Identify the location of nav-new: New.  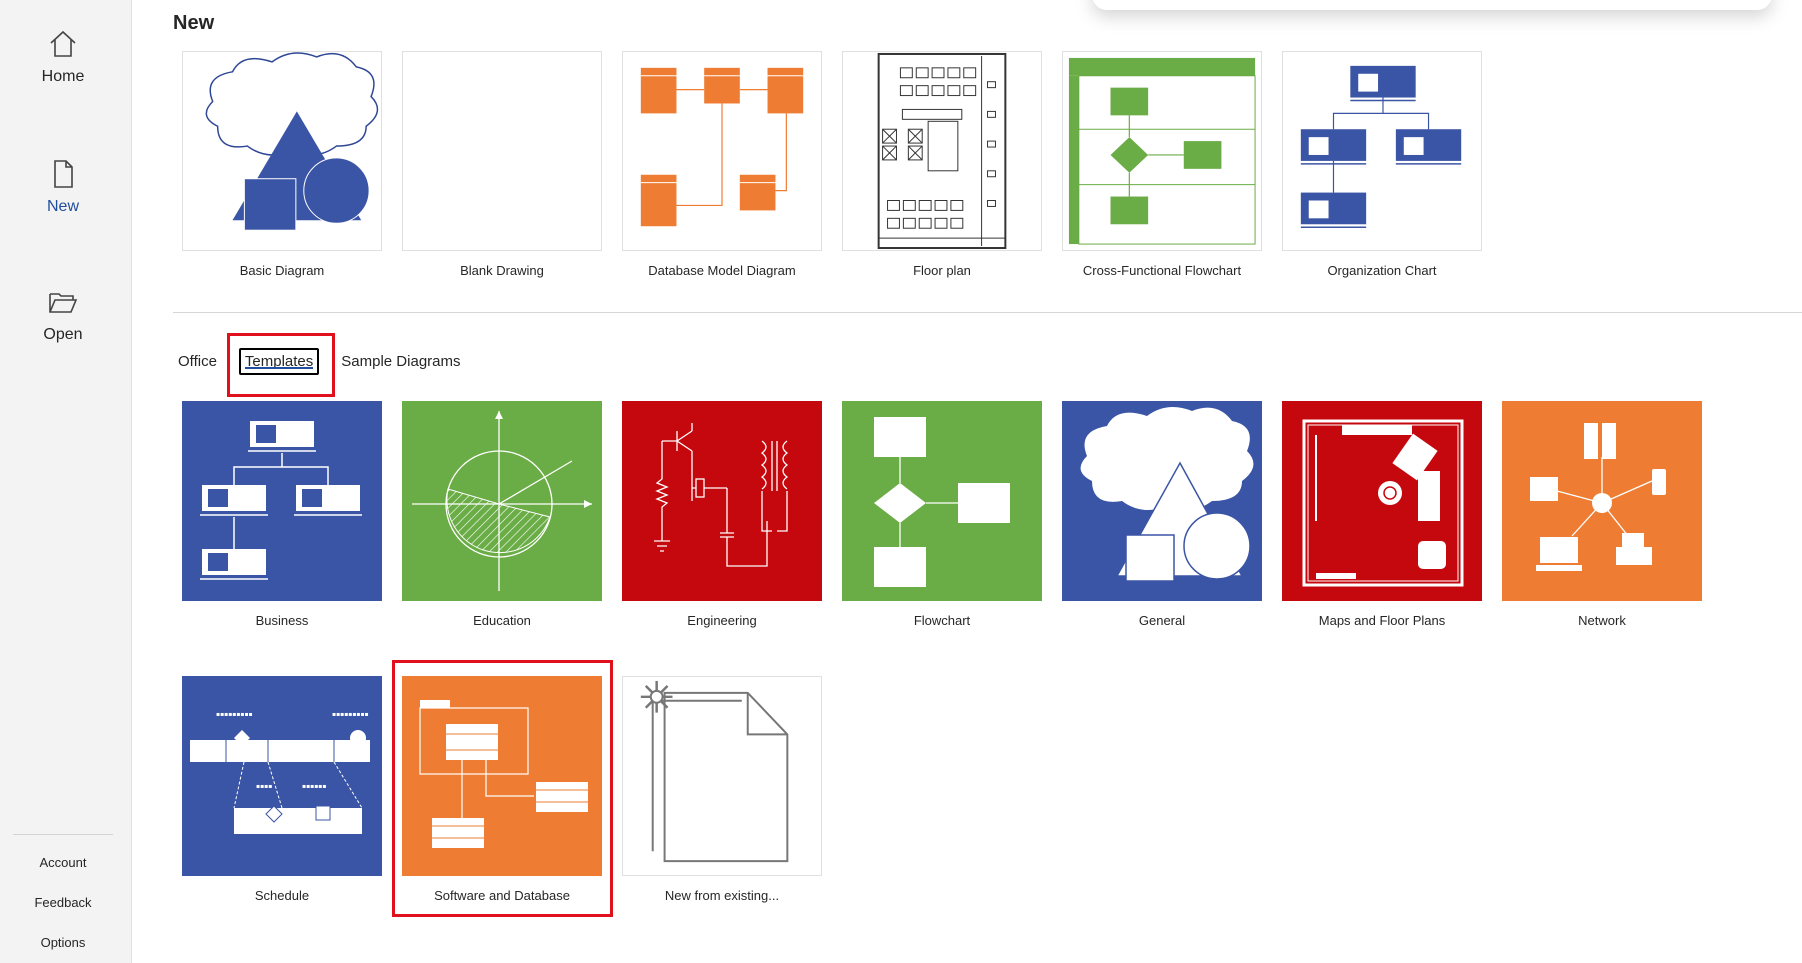
(63, 187).